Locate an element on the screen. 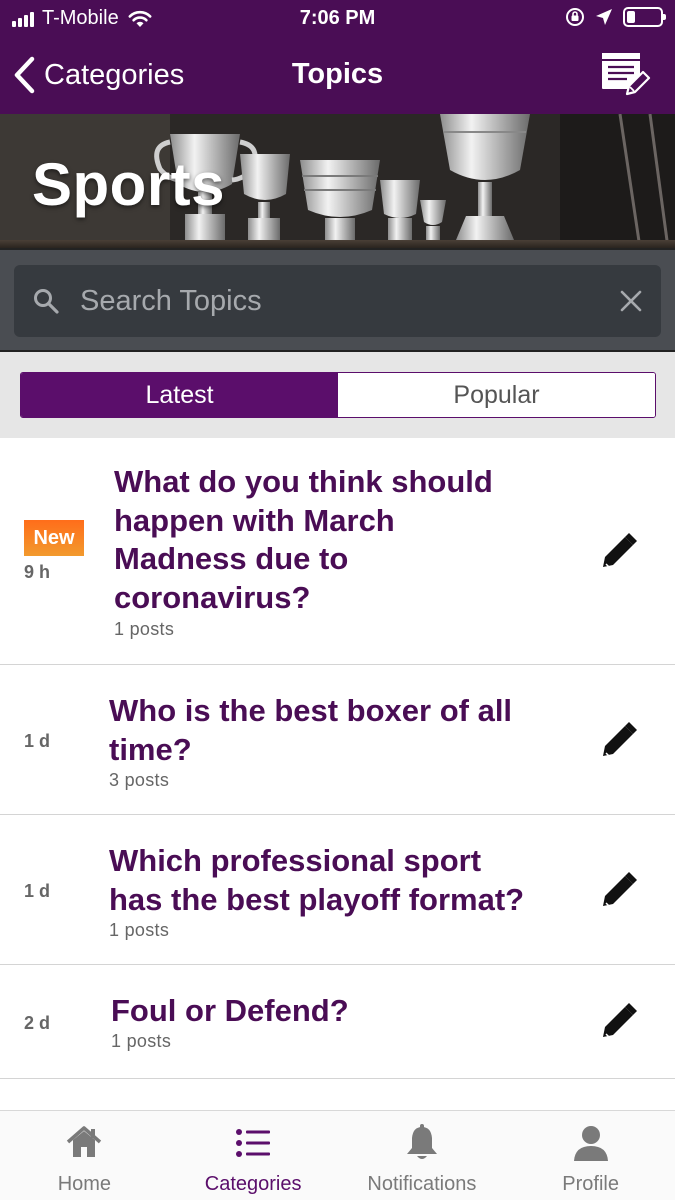 The image size is (675, 1200). nav-bar: Categories Topics is located at coordinates (337, 76).